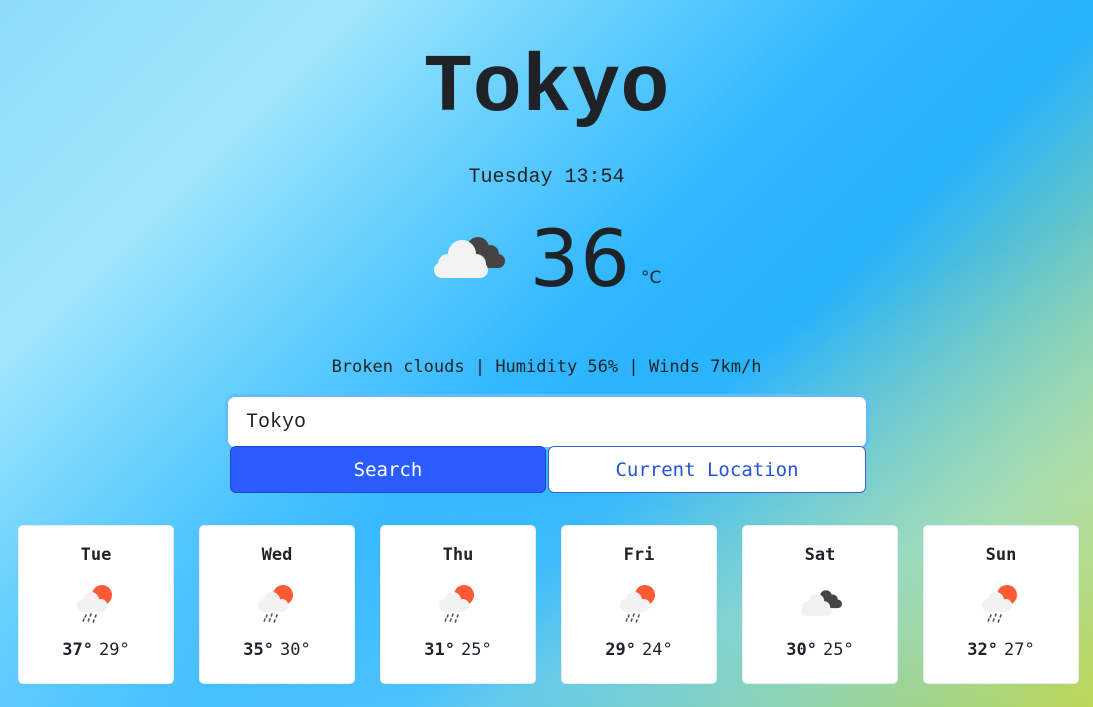 Image resolution: width=1093 pixels, height=707 pixels. What do you see at coordinates (458, 555) in the screenshot?
I see `forecast-day: Thu` at bounding box center [458, 555].